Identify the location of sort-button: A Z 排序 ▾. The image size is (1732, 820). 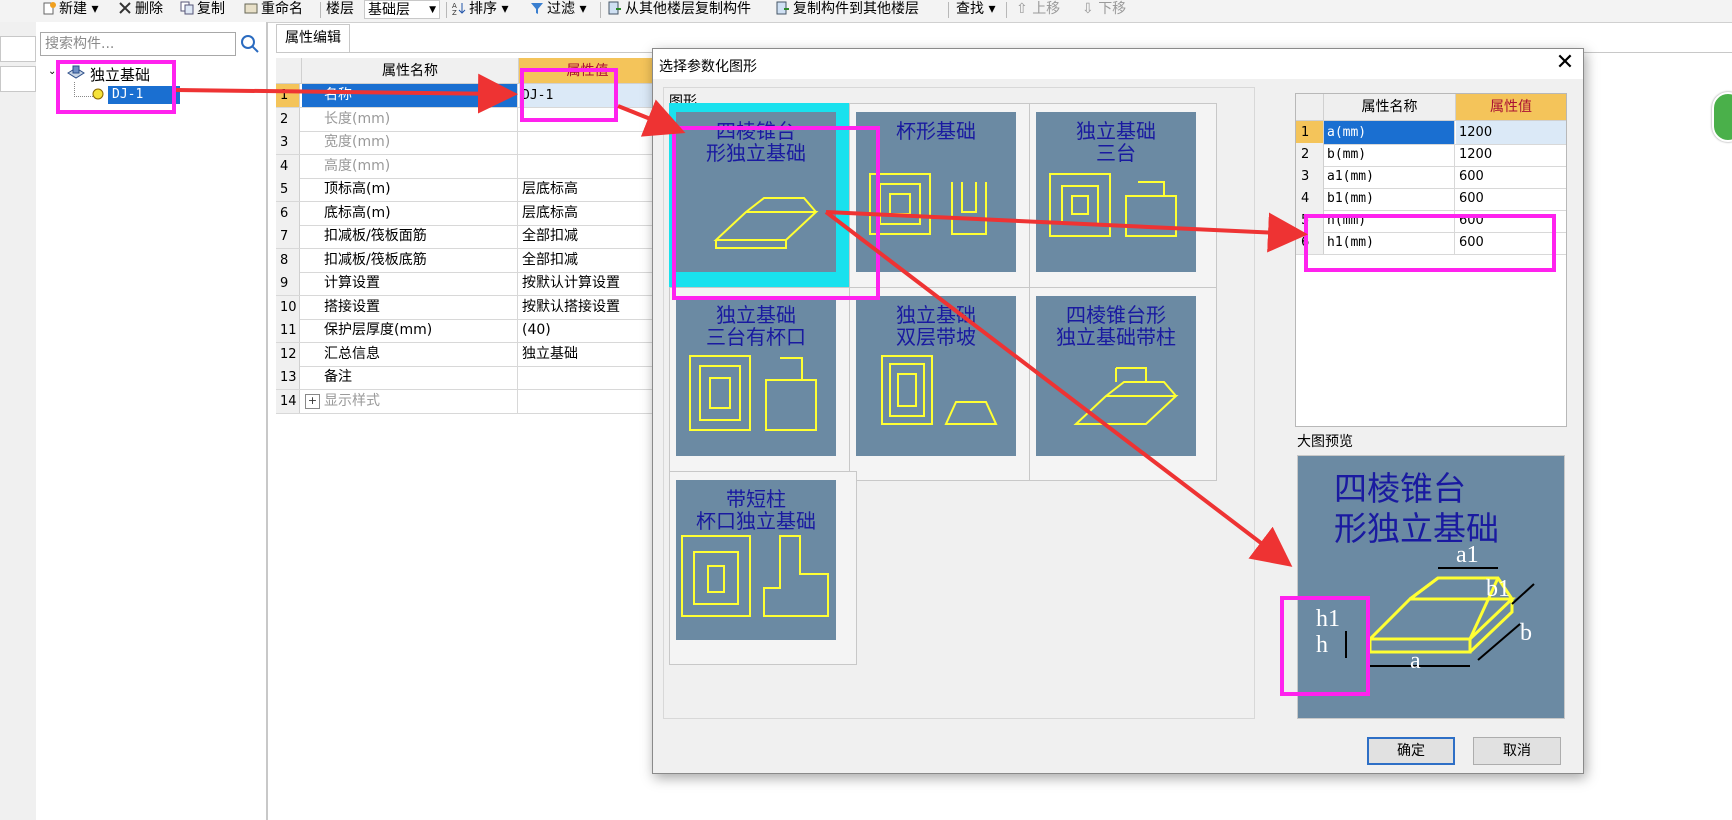
(480, 10).